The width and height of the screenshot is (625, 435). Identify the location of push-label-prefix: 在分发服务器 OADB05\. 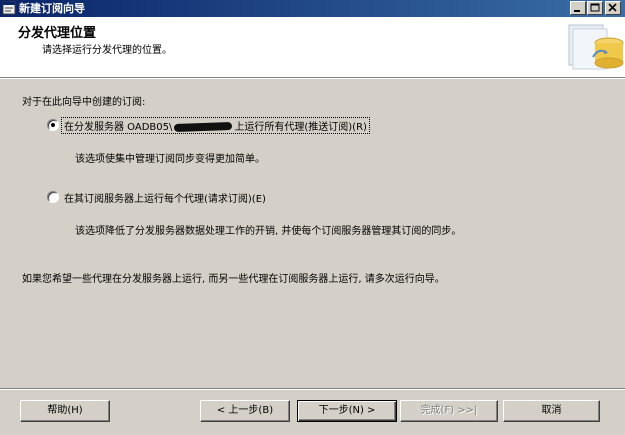
(118, 127).